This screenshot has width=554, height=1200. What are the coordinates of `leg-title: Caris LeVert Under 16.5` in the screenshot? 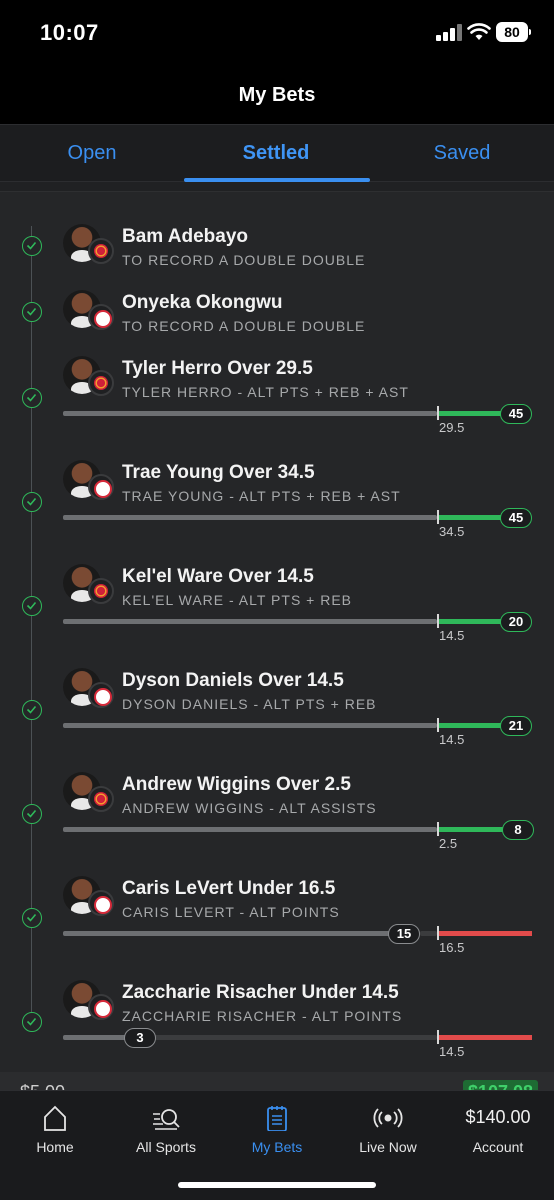 It's located at (229, 888).